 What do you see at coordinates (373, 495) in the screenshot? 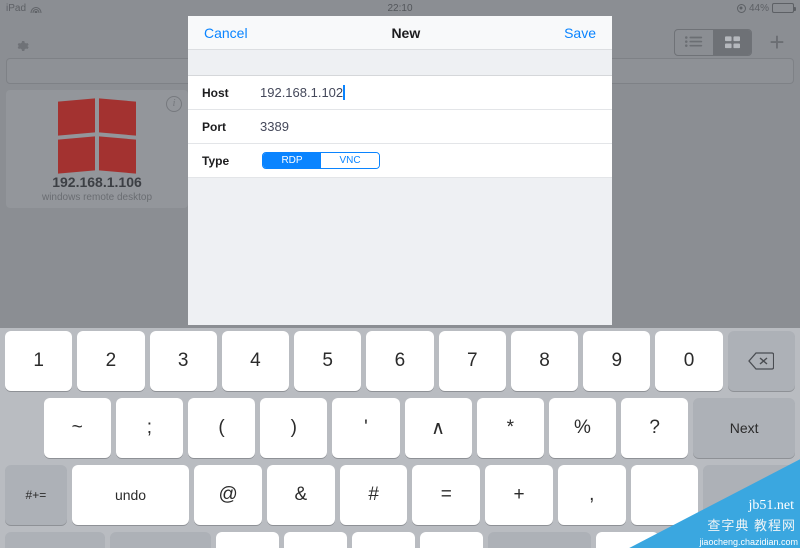
I see `key-#: #` at bounding box center [373, 495].